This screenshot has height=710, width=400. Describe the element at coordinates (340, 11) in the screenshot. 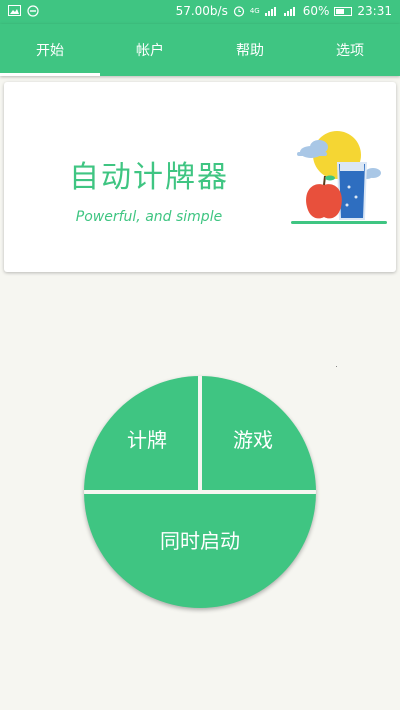

I see `battery-fill` at that location.